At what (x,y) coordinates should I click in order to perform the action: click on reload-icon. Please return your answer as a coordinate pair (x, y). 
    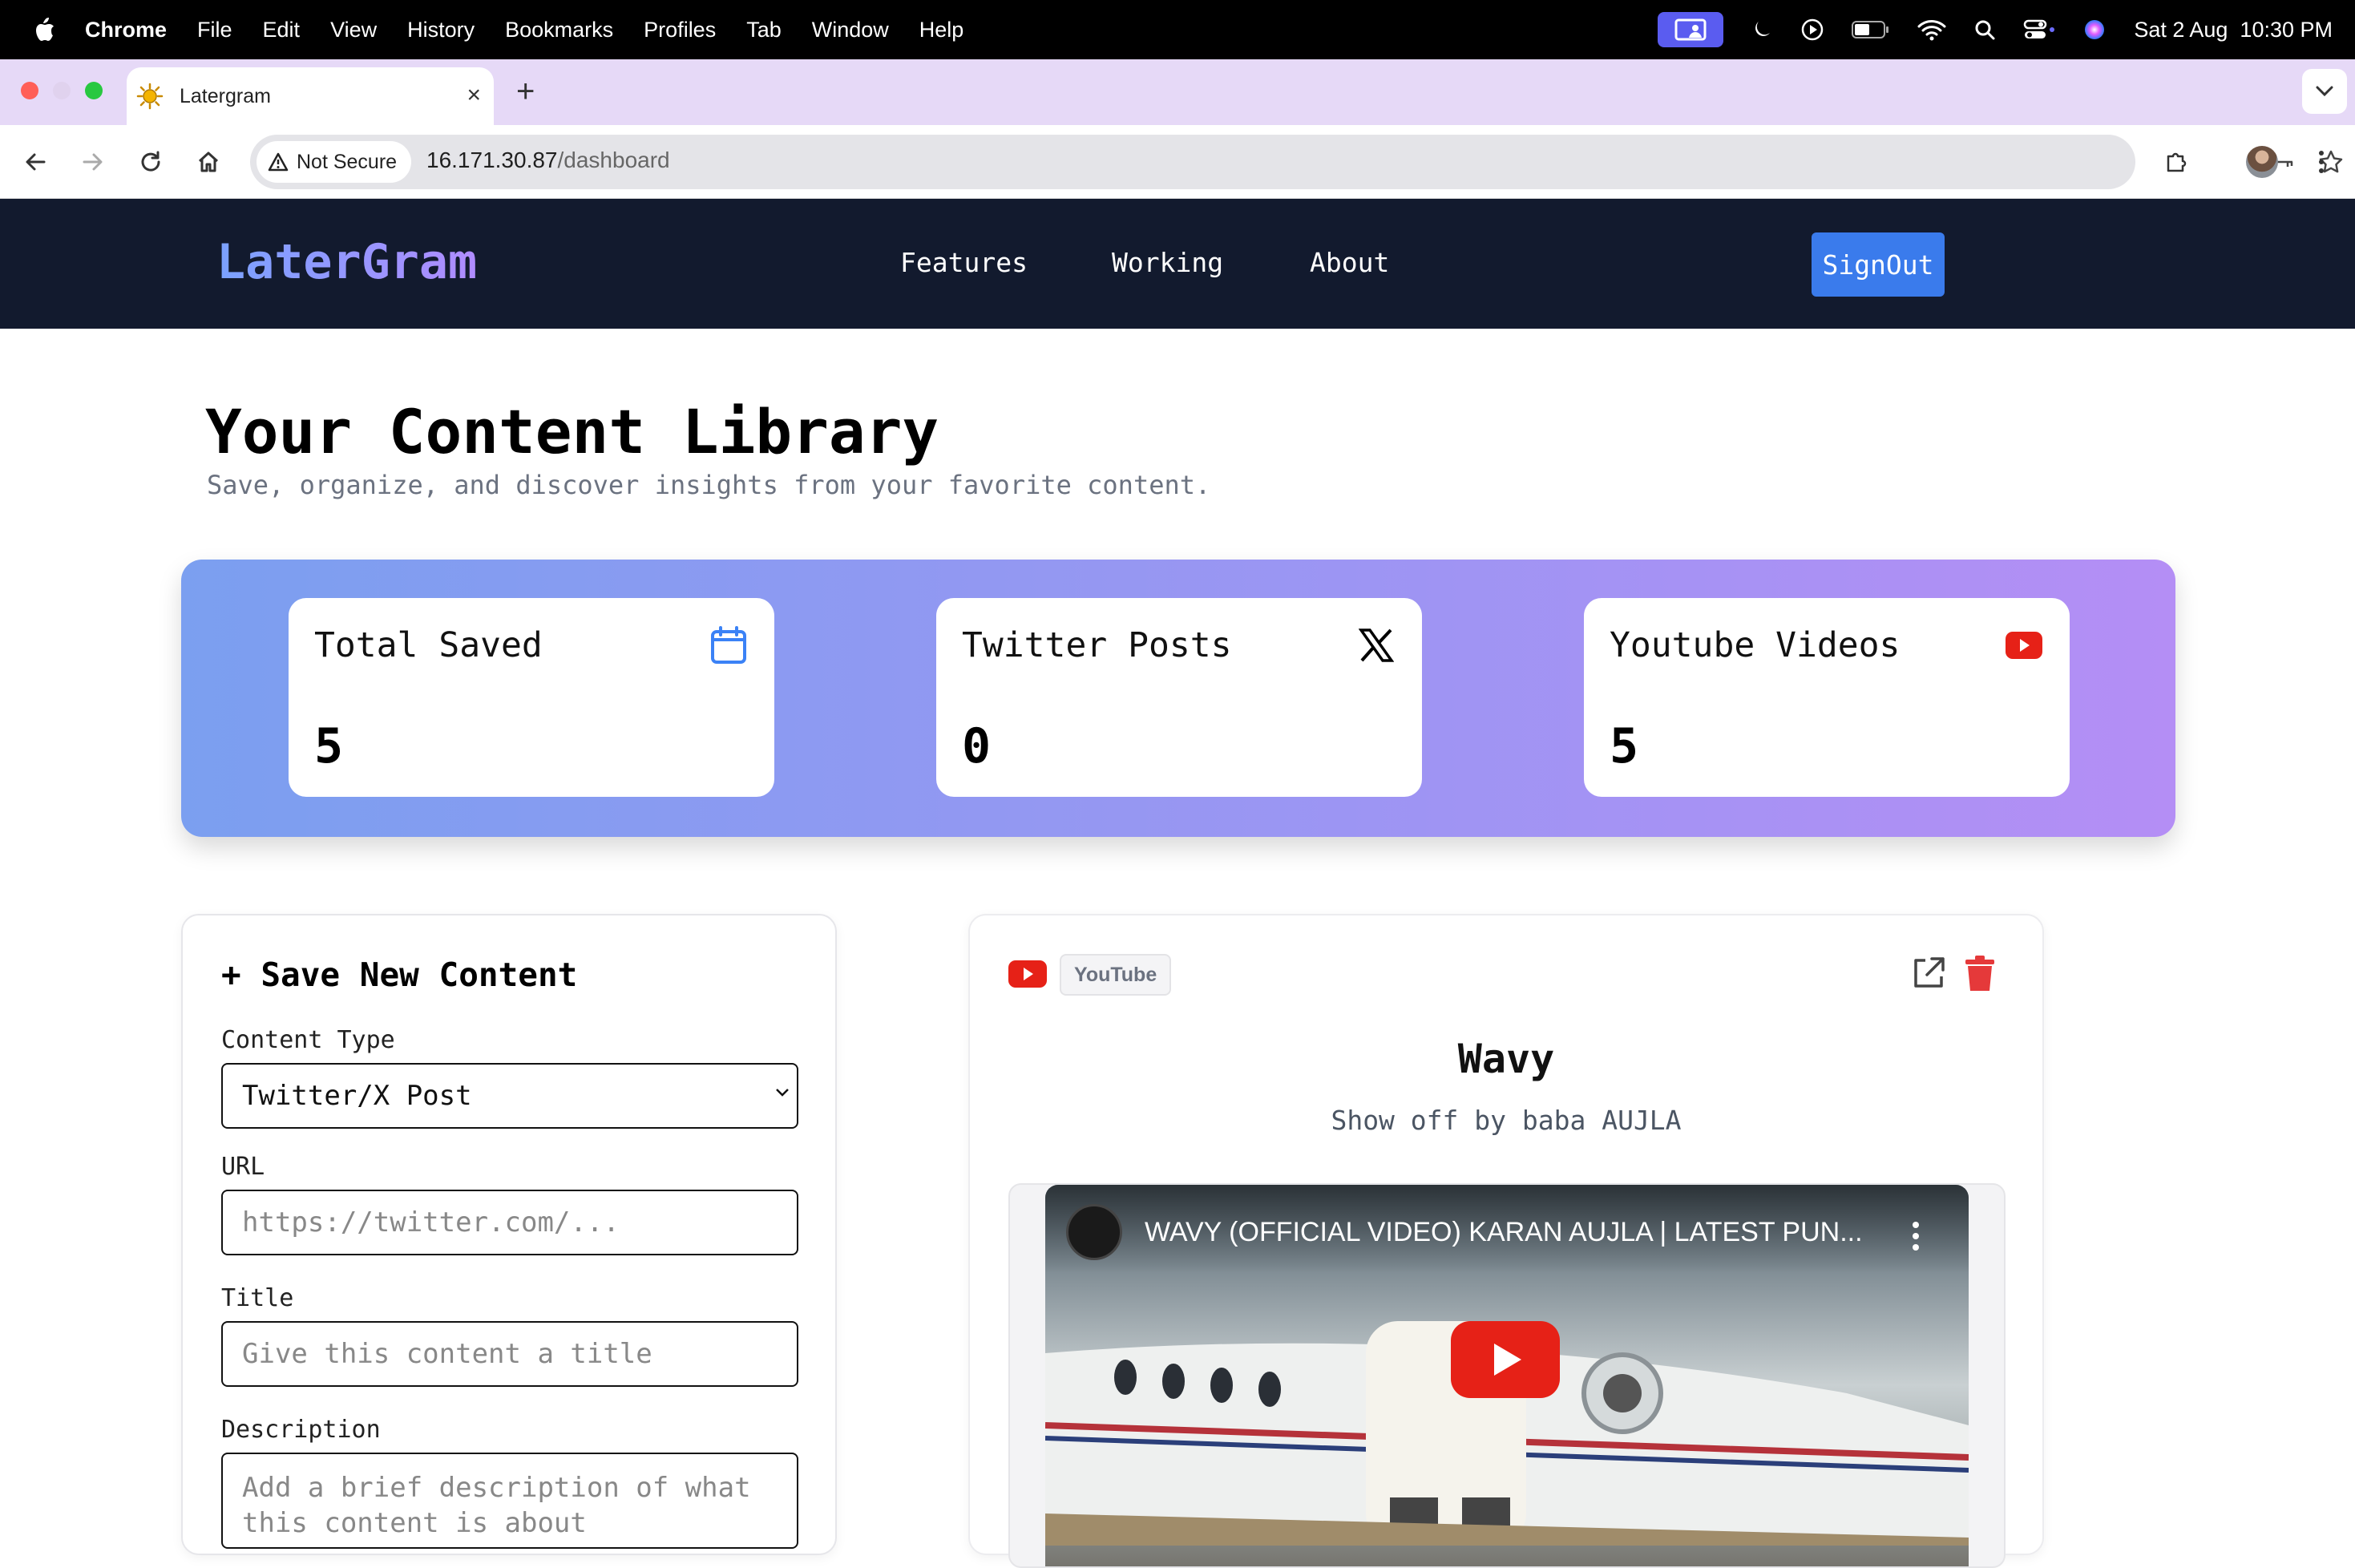
    Looking at the image, I should click on (151, 162).